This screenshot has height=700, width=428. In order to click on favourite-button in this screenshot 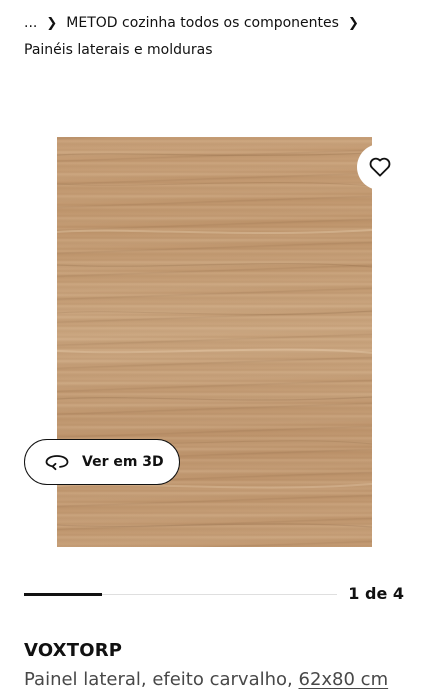, I will do `click(380, 167)`.